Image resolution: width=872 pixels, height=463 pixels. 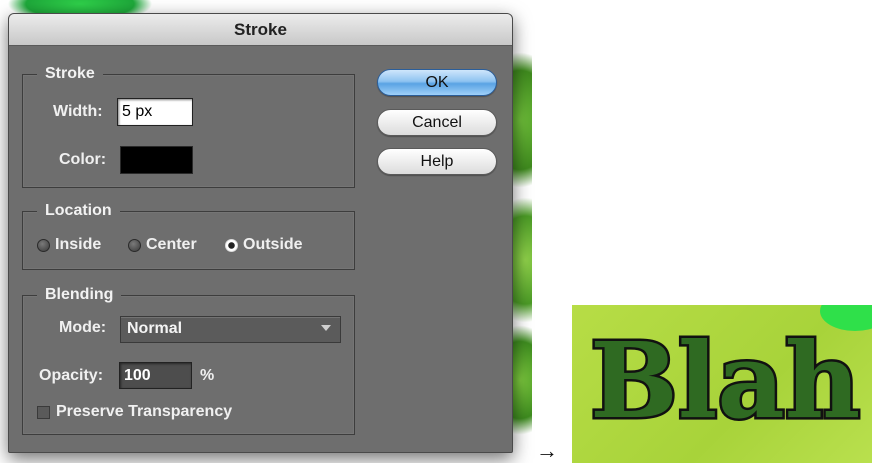 What do you see at coordinates (78, 211) in the screenshot?
I see `location-group-legend: Location` at bounding box center [78, 211].